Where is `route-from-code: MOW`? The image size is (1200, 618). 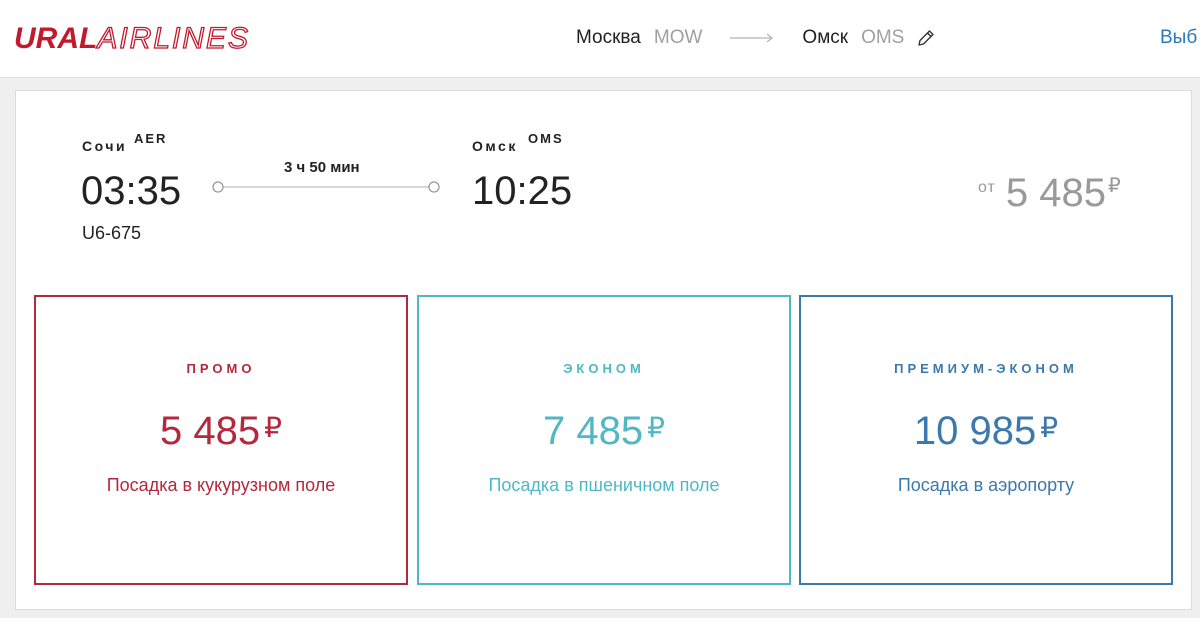
route-from-code: MOW is located at coordinates (678, 37).